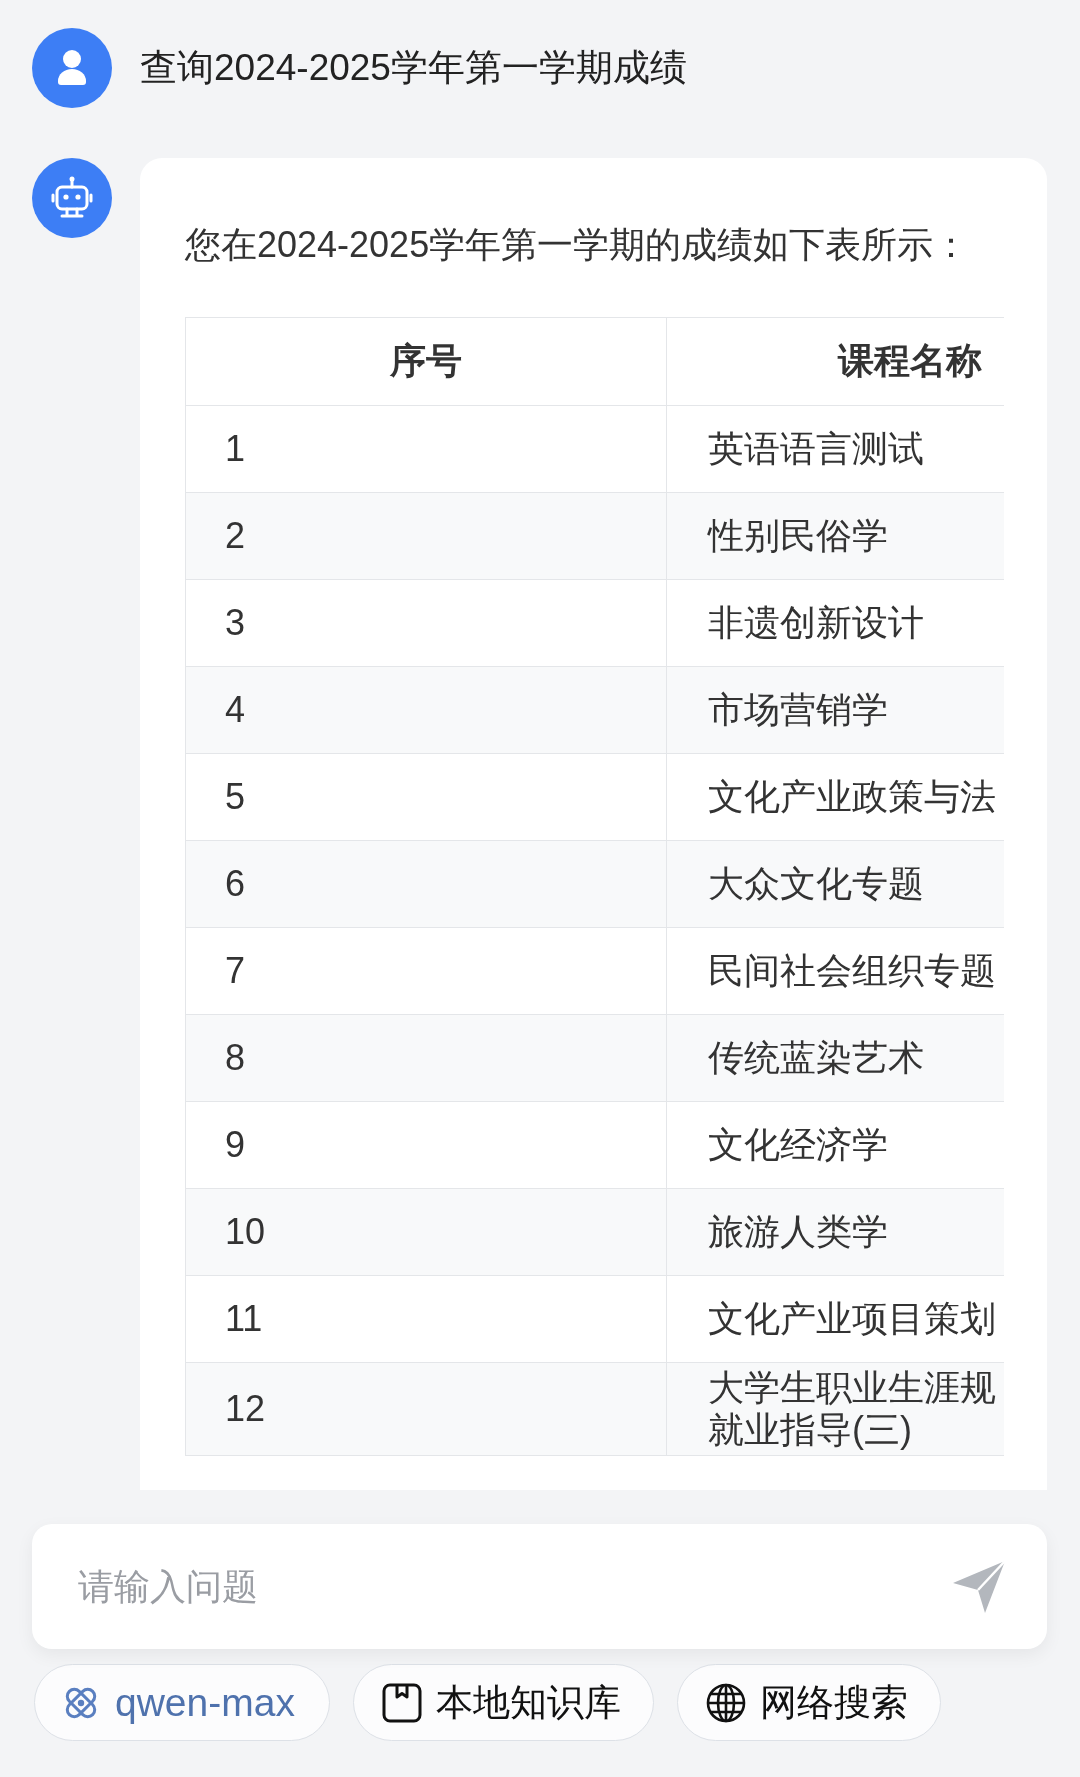  What do you see at coordinates (426, 361) in the screenshot?
I see `column-header: 序号` at bounding box center [426, 361].